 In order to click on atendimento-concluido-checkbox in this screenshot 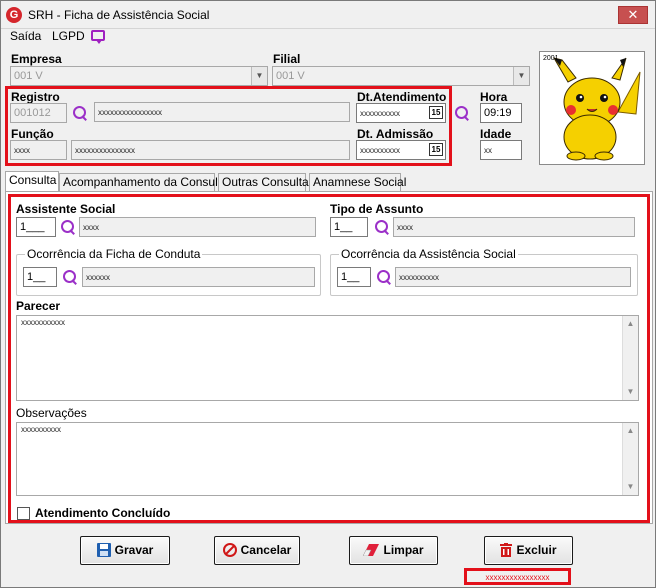, I will do `click(23, 513)`.